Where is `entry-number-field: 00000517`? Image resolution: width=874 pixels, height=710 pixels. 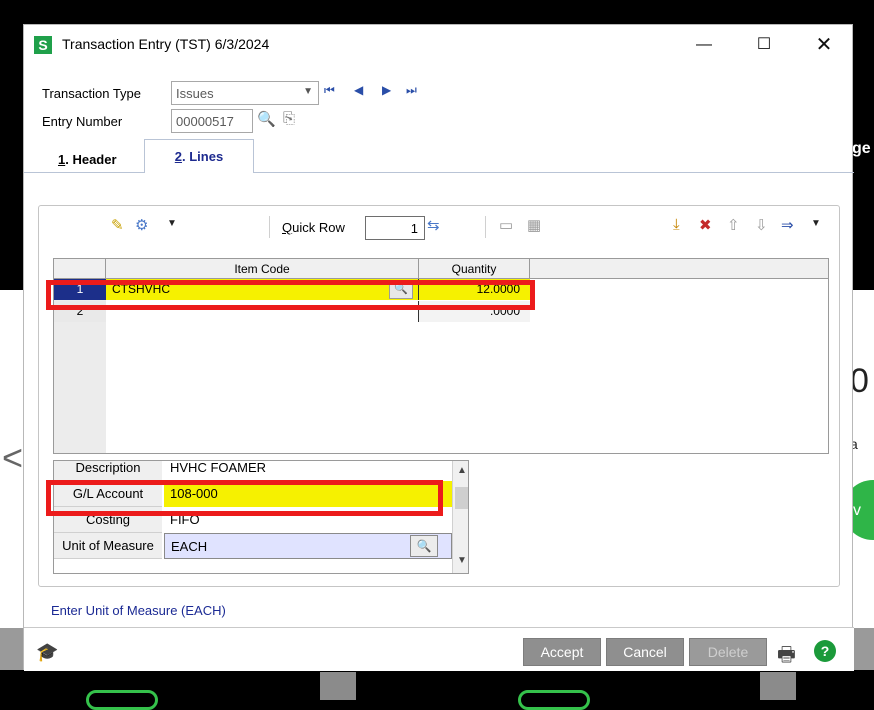 entry-number-field: 00000517 is located at coordinates (212, 121).